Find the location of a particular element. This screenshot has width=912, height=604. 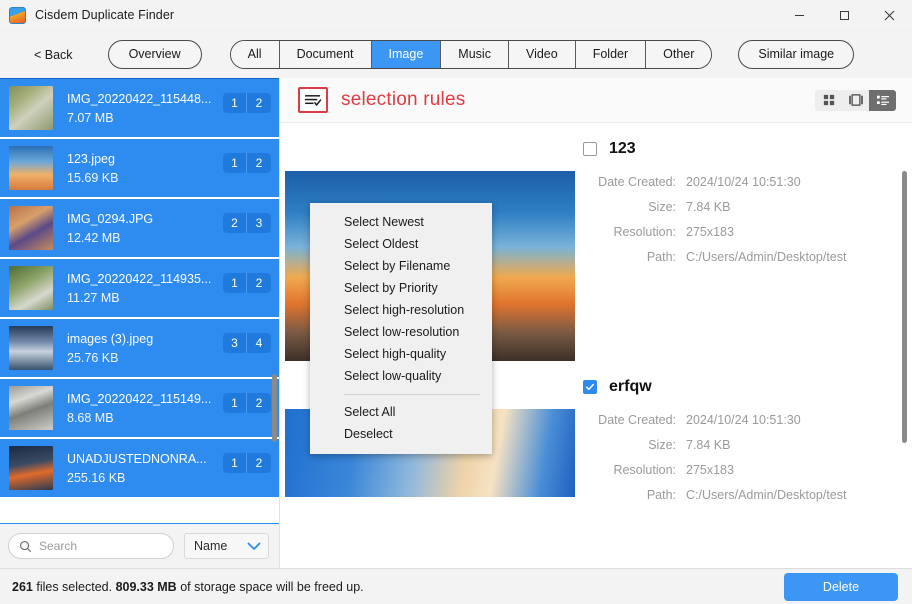

list-item: IMG_0294.JPG 12.42 MB 2 3 is located at coordinates (139, 229).